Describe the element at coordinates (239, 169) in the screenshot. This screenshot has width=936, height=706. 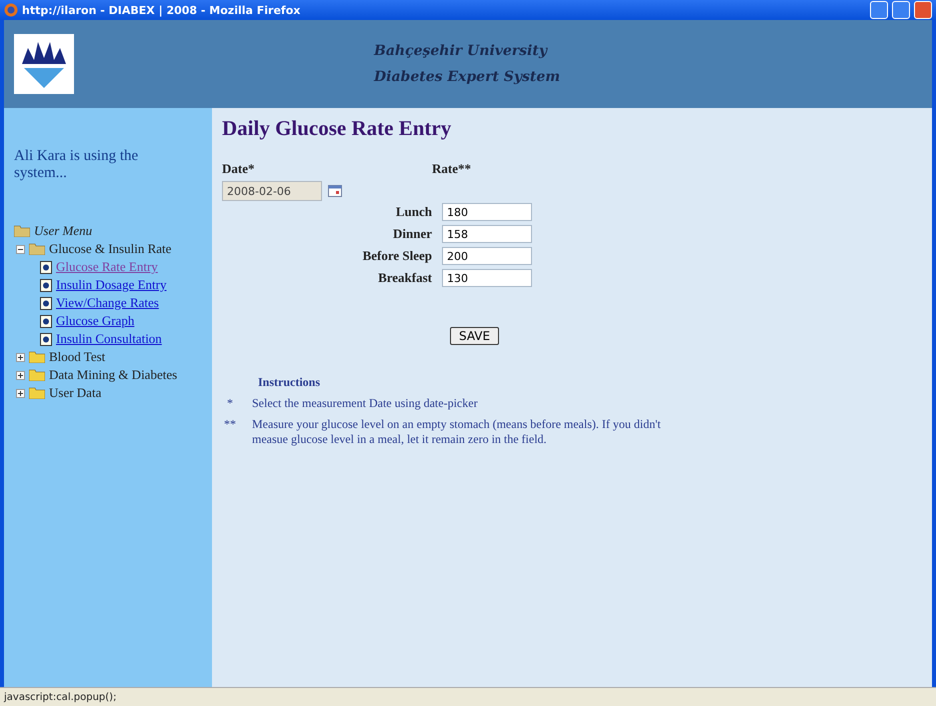
I see `date-label: Date*` at that location.